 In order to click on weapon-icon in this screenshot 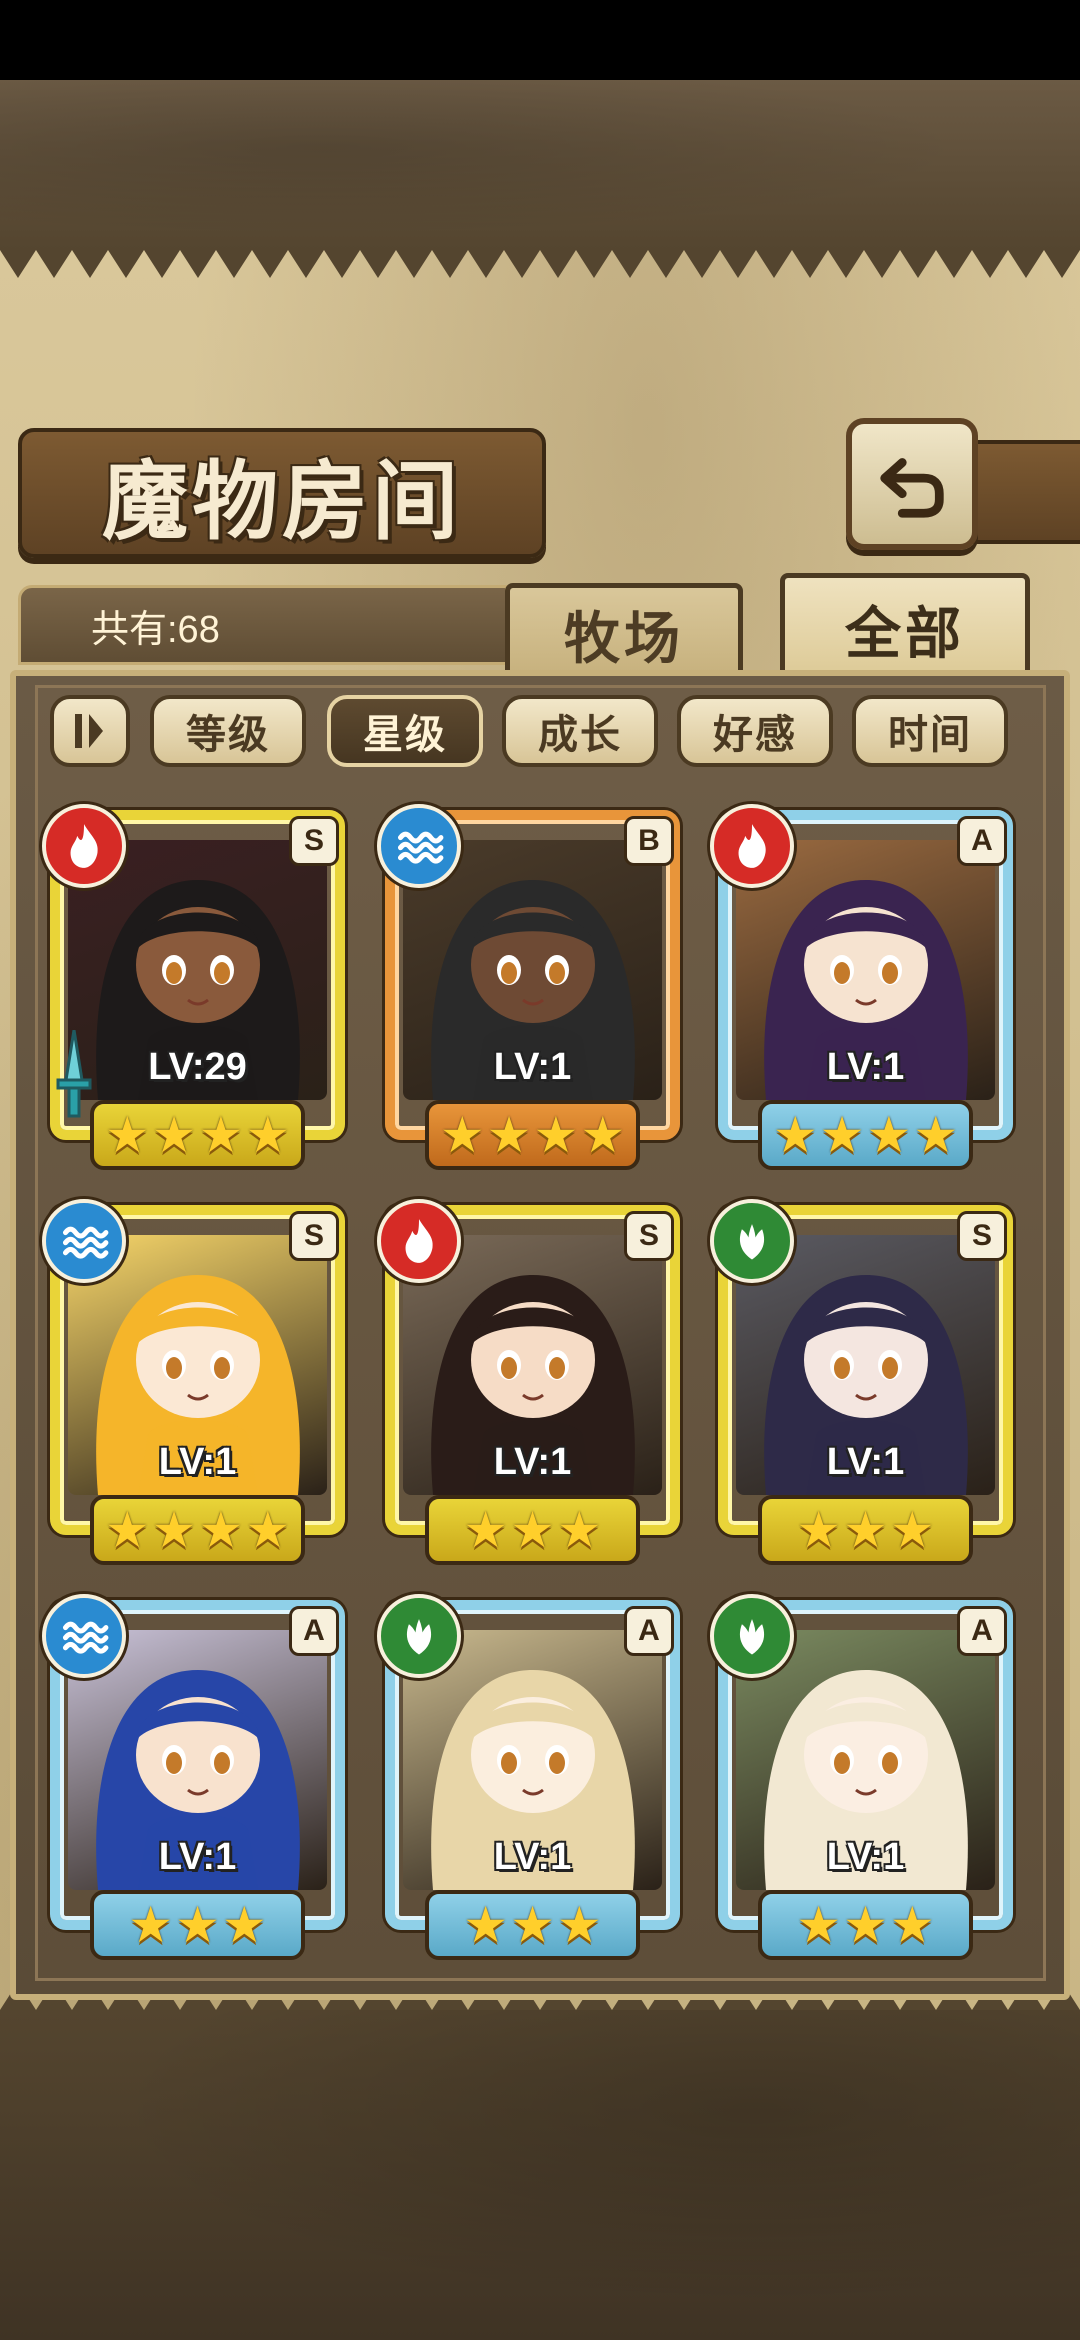, I will do `click(74, 1074)`.